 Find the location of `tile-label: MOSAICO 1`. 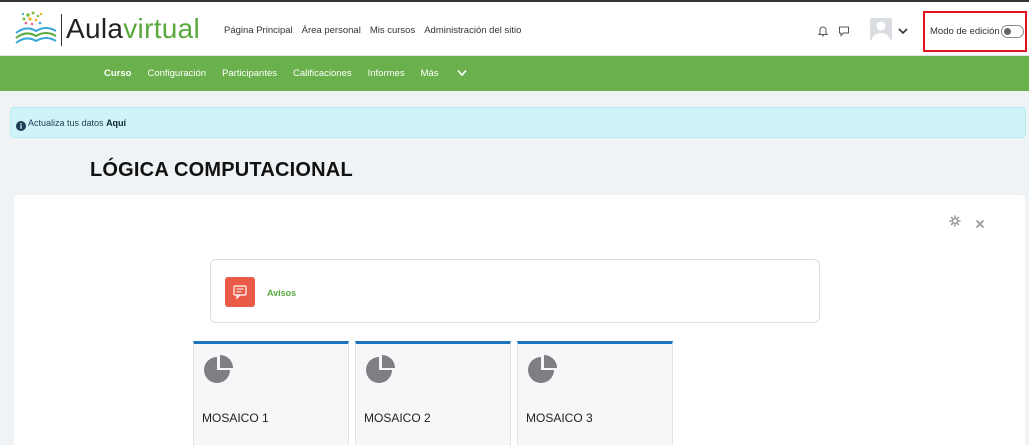

tile-label: MOSAICO 1 is located at coordinates (235, 418).